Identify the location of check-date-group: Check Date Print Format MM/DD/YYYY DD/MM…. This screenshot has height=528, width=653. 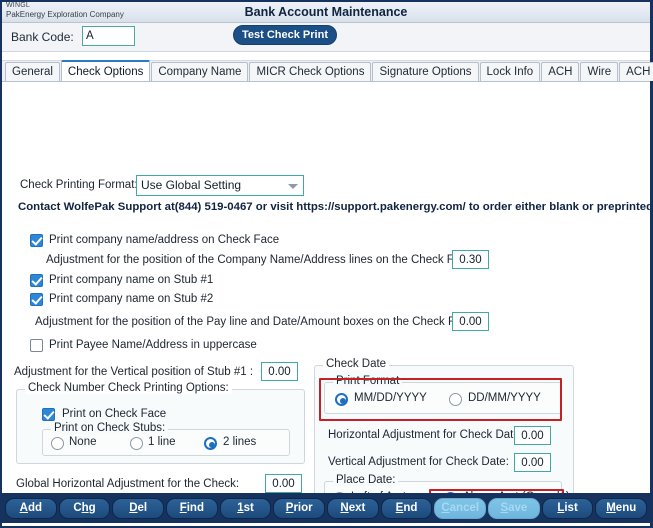
(444, 425).